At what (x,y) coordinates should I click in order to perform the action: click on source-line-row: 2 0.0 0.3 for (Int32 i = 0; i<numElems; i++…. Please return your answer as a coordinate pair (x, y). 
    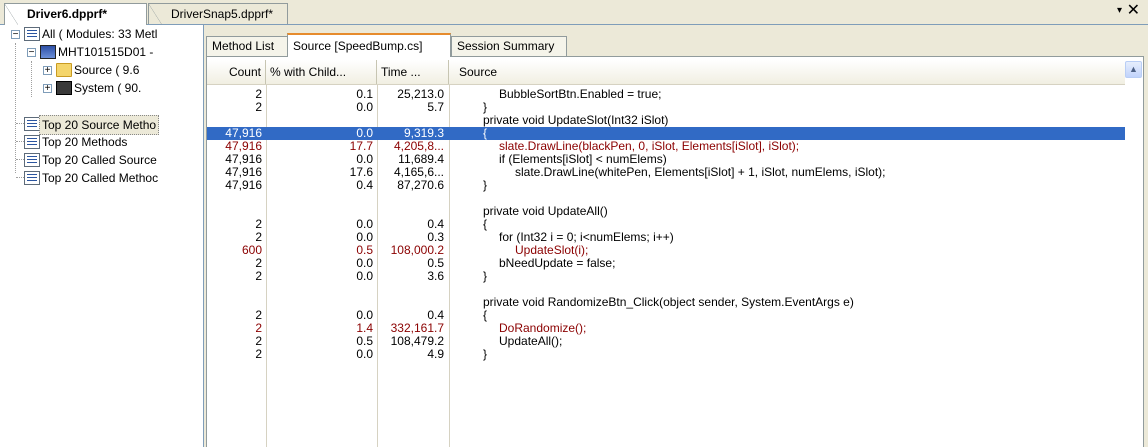
    Looking at the image, I should click on (666, 237).